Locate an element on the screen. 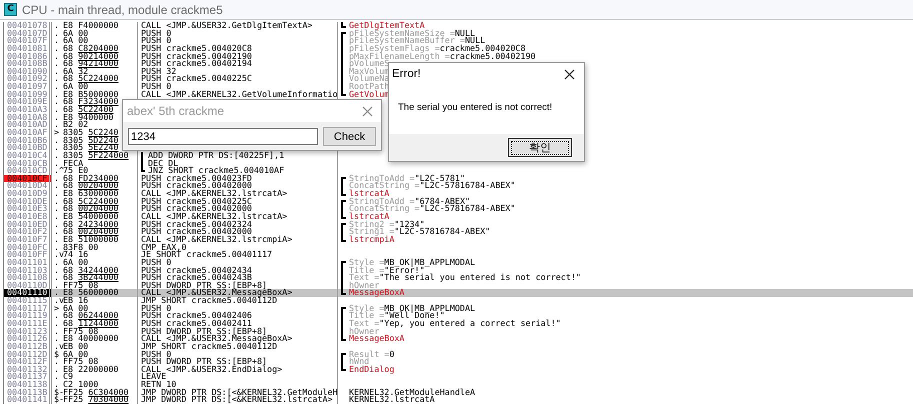  hex-cell: E8 F4000000 is located at coordinates (90, 26).